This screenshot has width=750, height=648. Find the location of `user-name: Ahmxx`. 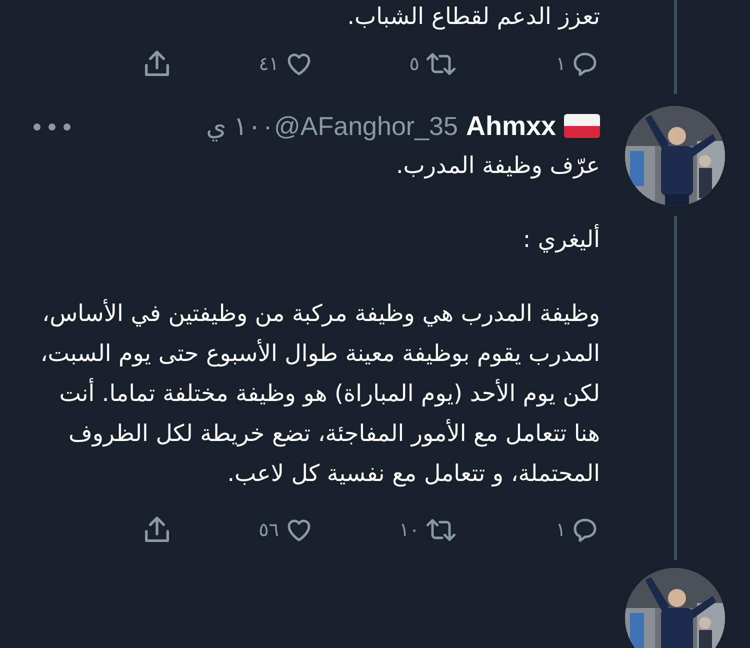

user-name: Ahmxx is located at coordinates (511, 126).